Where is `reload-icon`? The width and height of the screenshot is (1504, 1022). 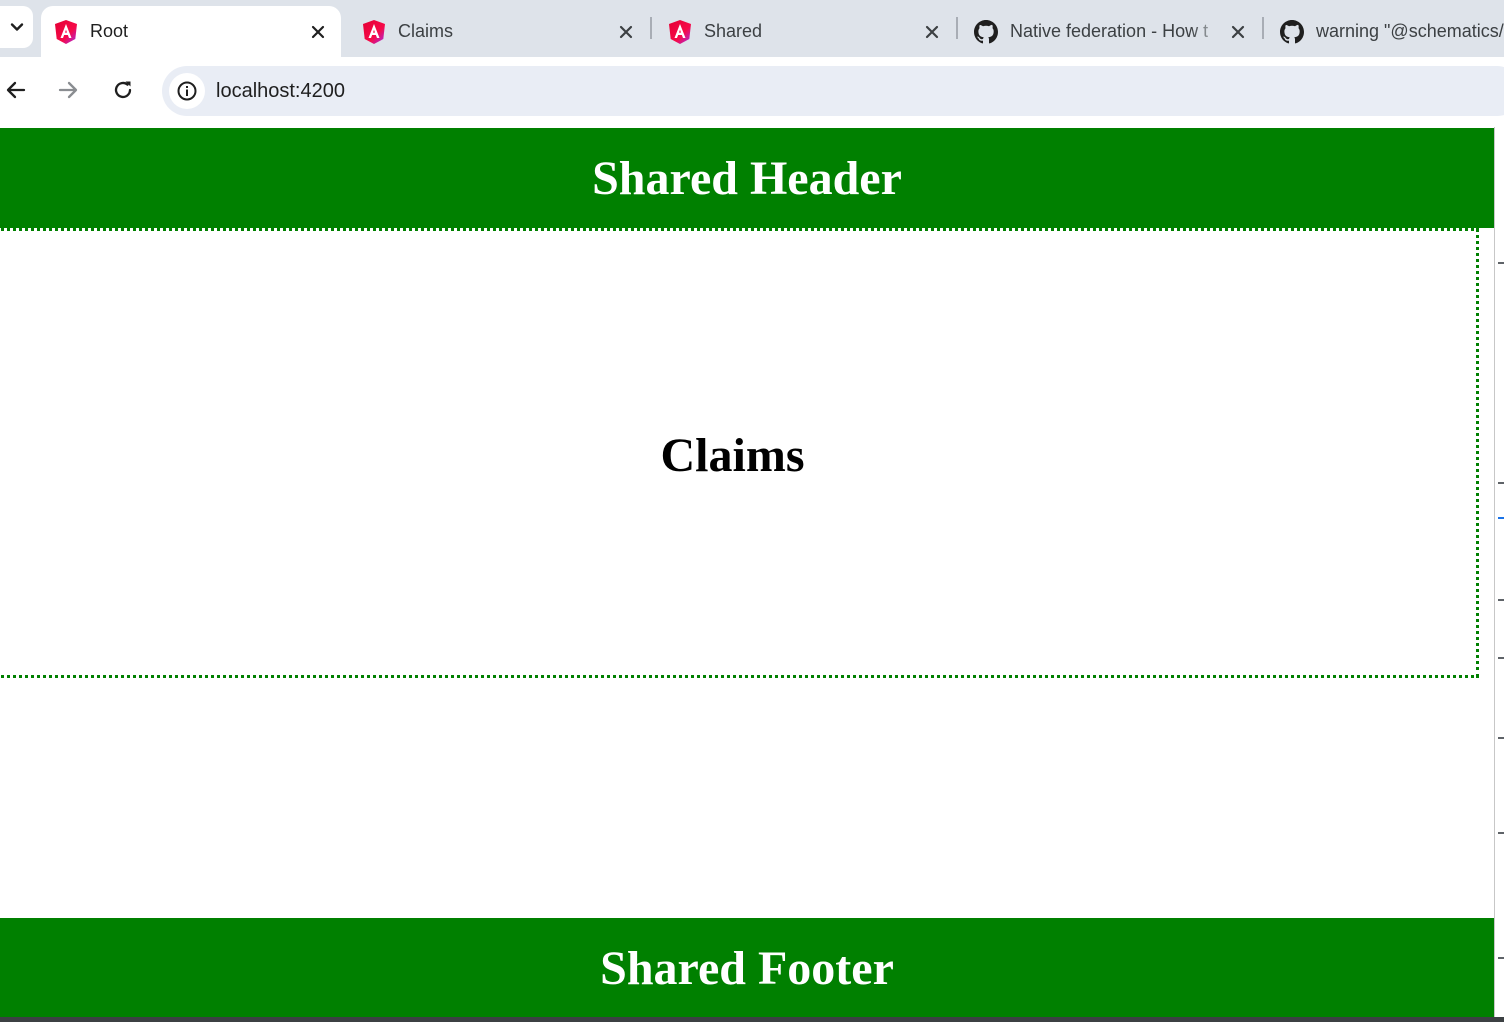
reload-icon is located at coordinates (123, 90).